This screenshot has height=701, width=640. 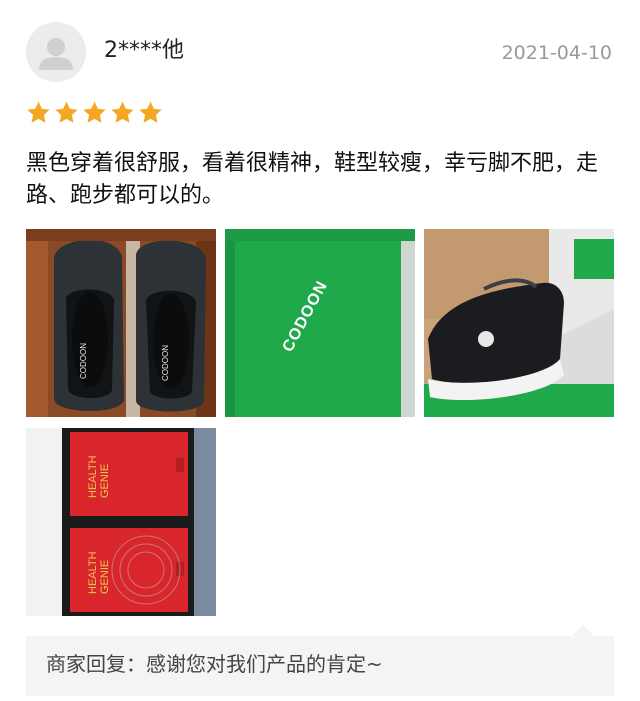 I want to click on shoe-in-box-image, so click(x=519, y=323).